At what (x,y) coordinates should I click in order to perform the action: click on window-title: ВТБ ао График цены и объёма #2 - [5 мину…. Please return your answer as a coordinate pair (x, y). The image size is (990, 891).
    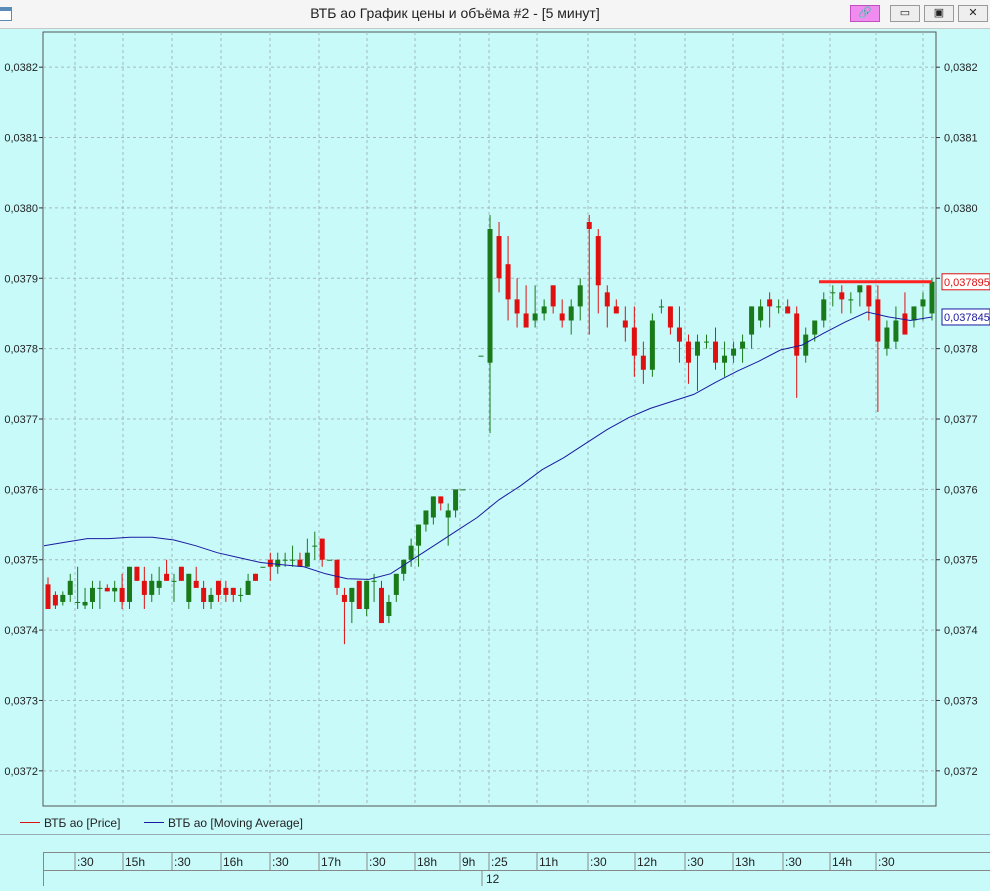
    Looking at the image, I should click on (455, 13).